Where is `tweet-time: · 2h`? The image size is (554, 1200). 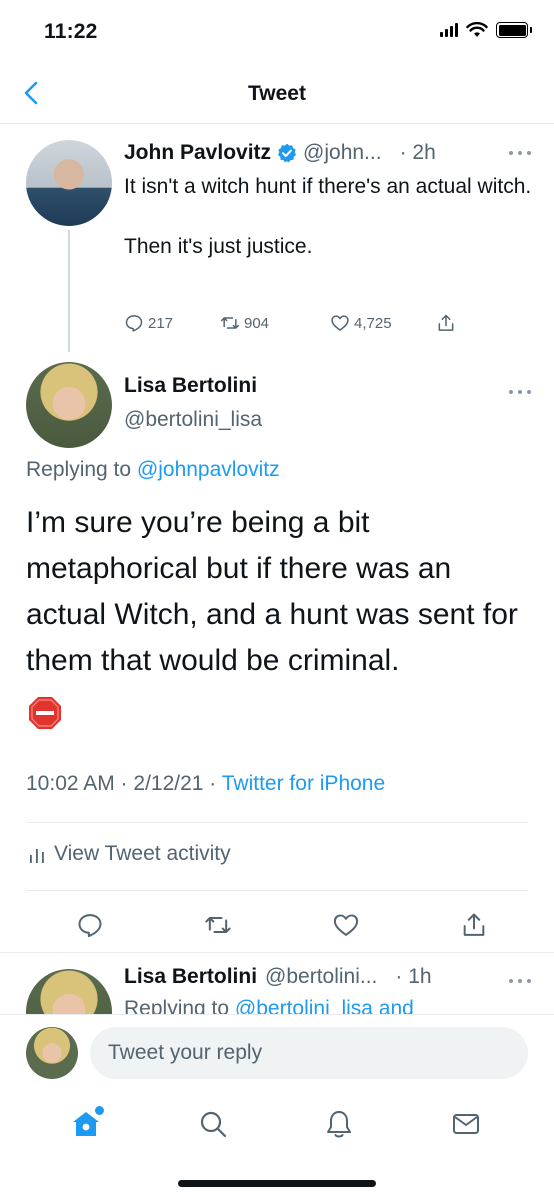
tweet-time: · 2h is located at coordinates (417, 152).